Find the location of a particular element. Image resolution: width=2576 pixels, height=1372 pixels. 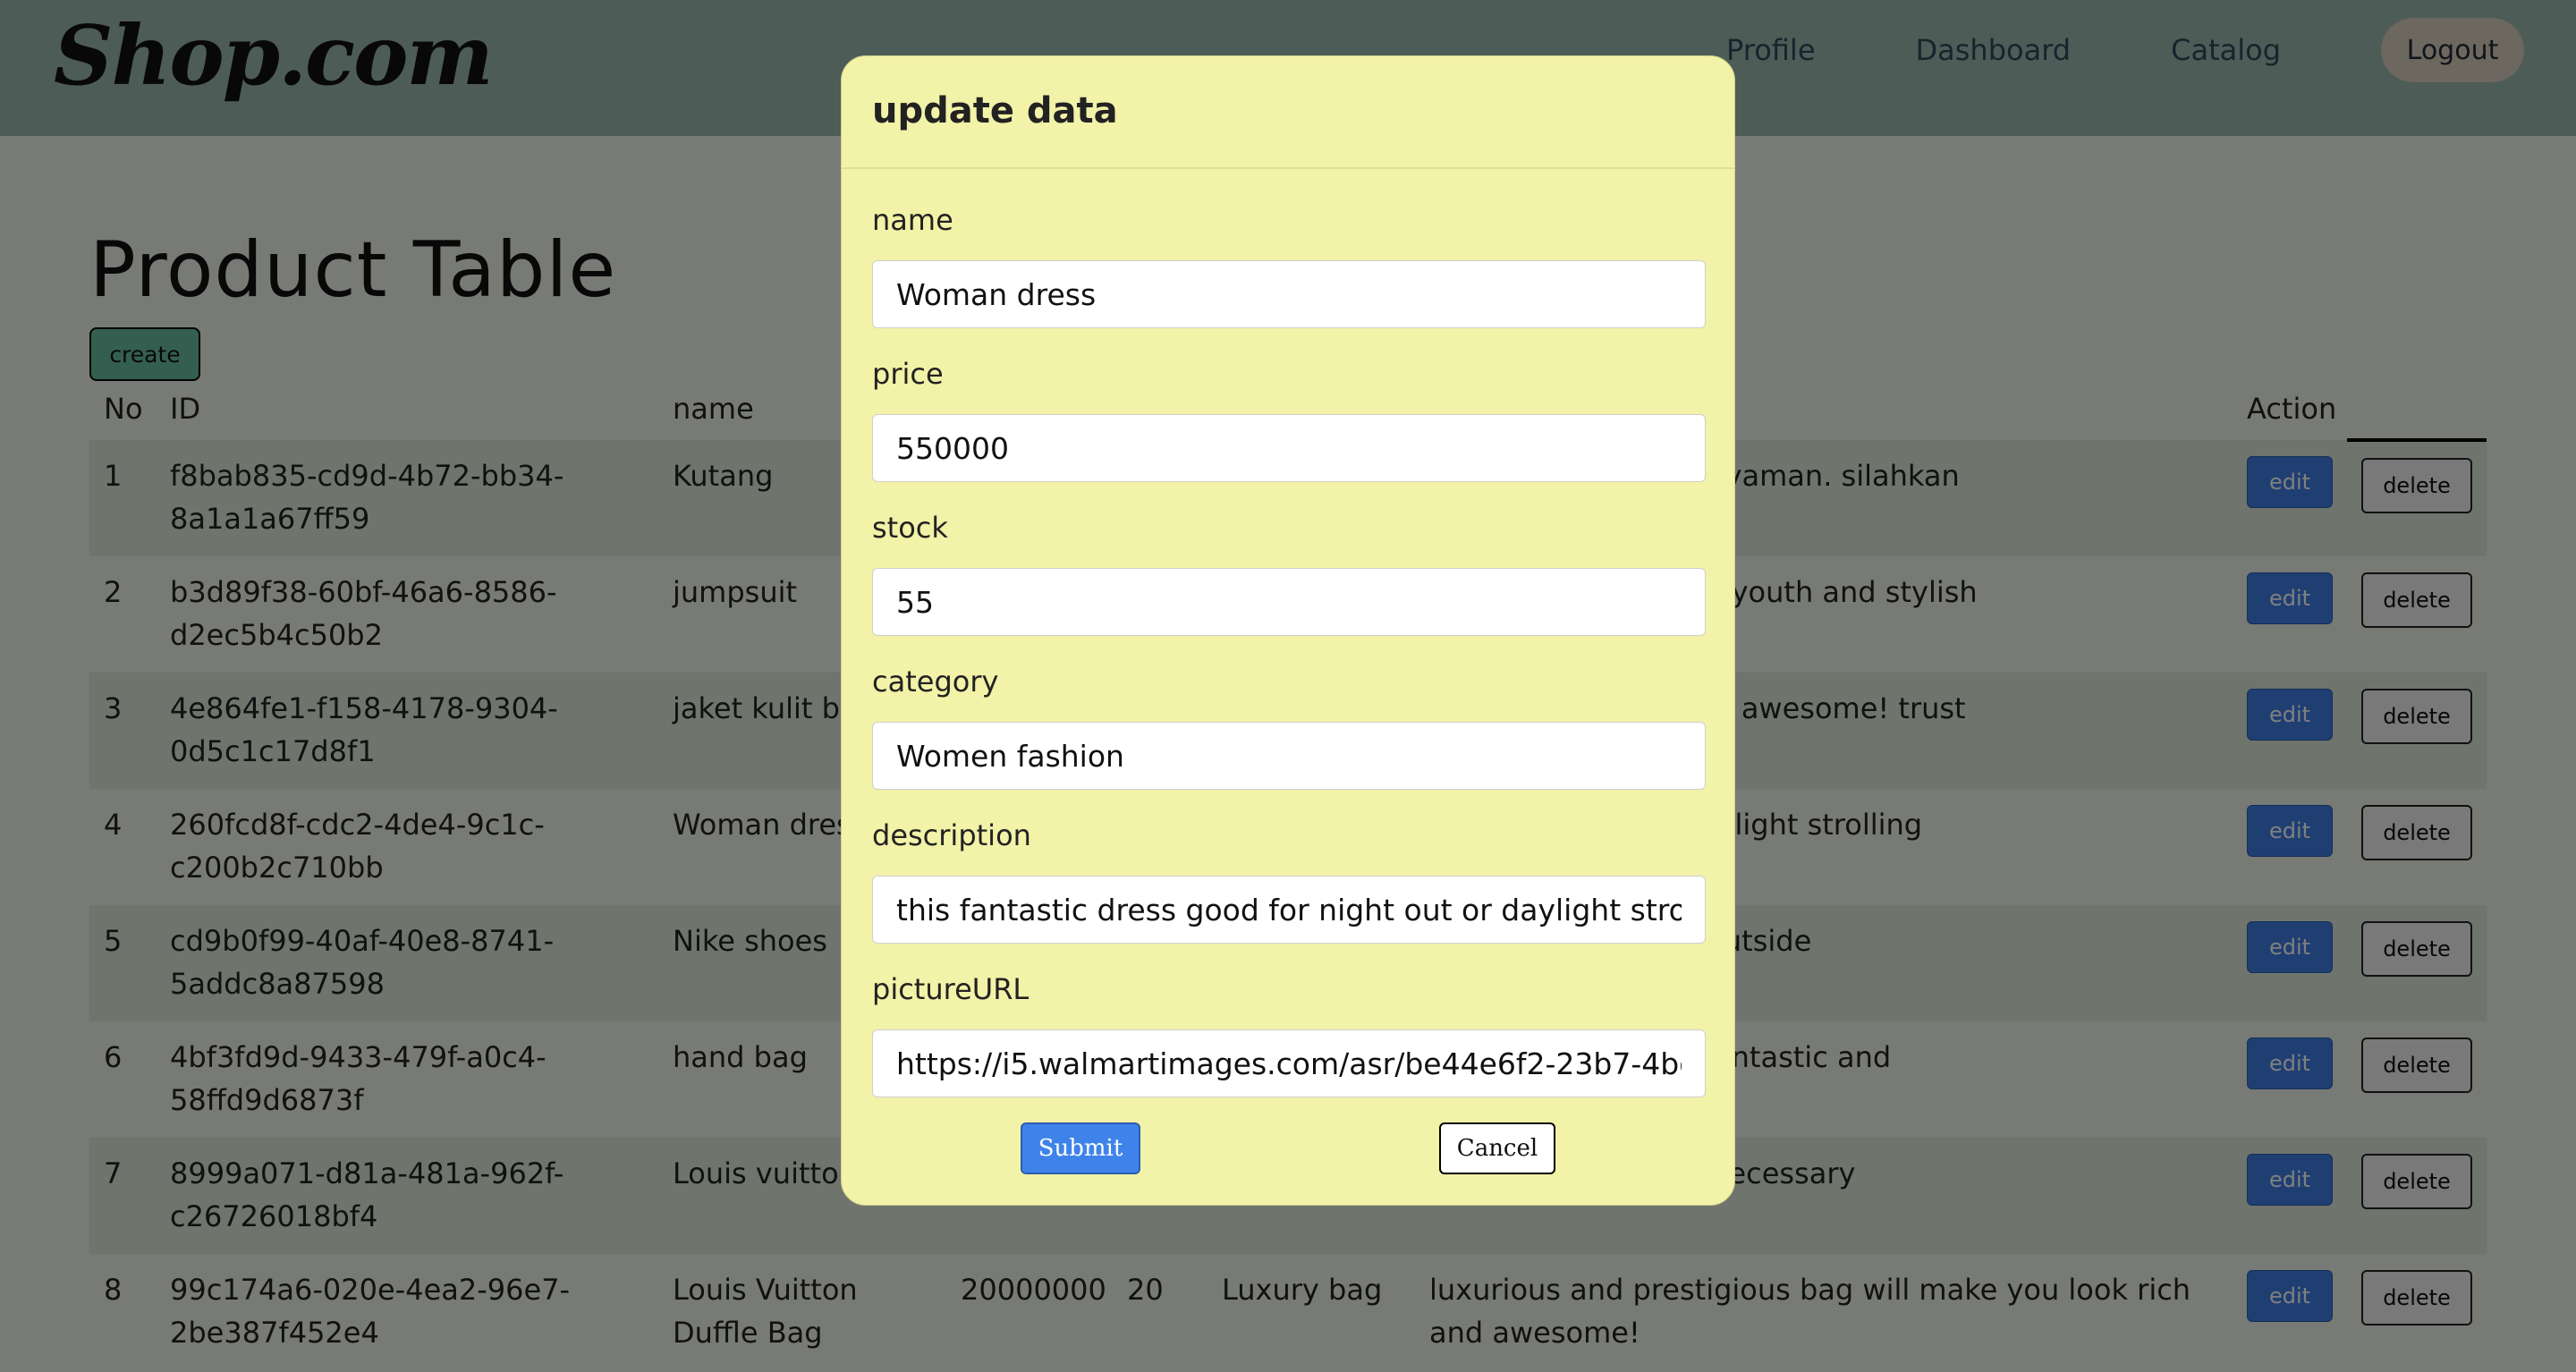

price-input is located at coordinates (1289, 448).